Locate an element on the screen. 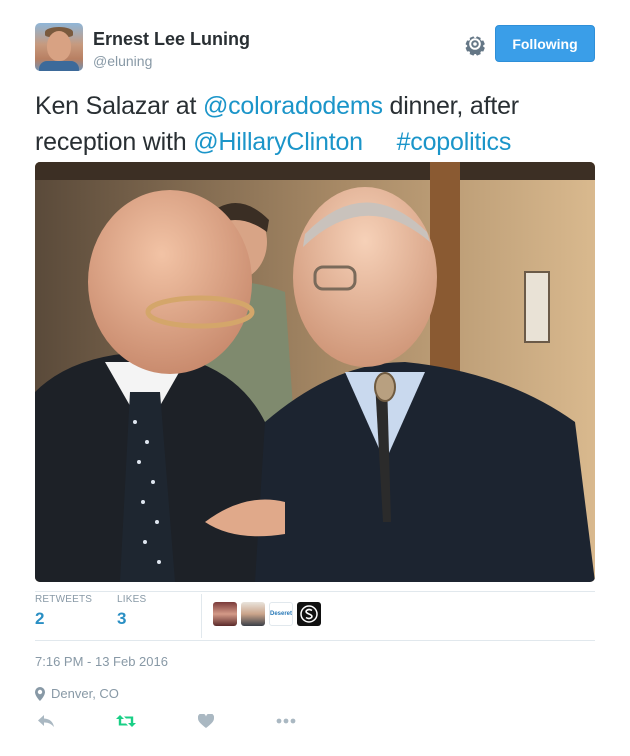 This screenshot has height=756, width=630. s-logo-icon is located at coordinates (309, 614).